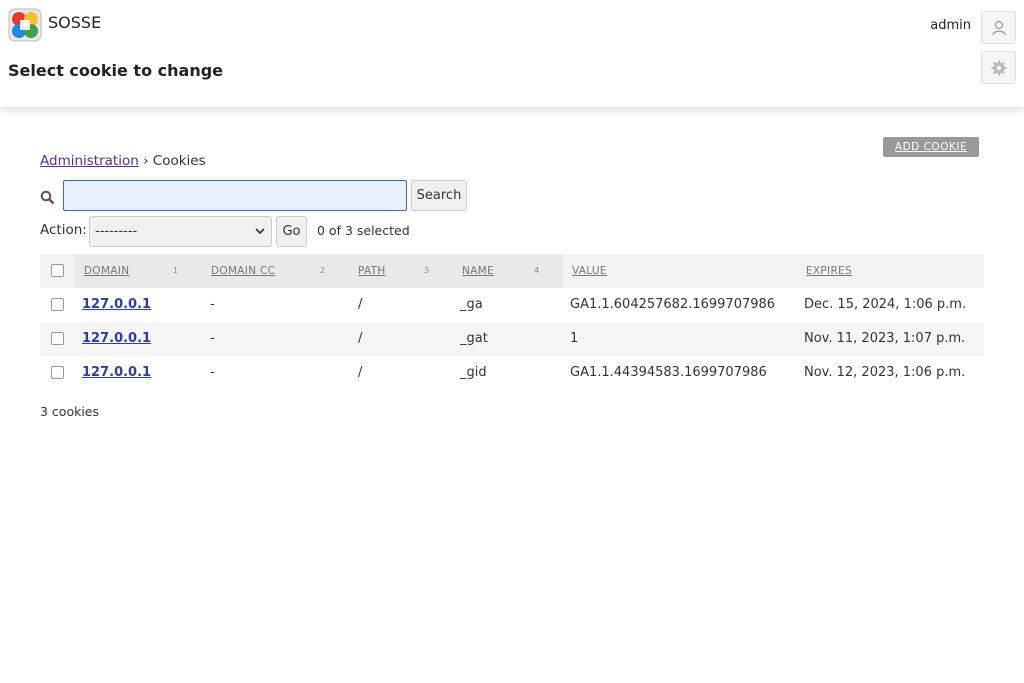  What do you see at coordinates (885, 304) in the screenshot?
I see `expires-cell: Dec. 15, 2024, 1:06 p.m.` at bounding box center [885, 304].